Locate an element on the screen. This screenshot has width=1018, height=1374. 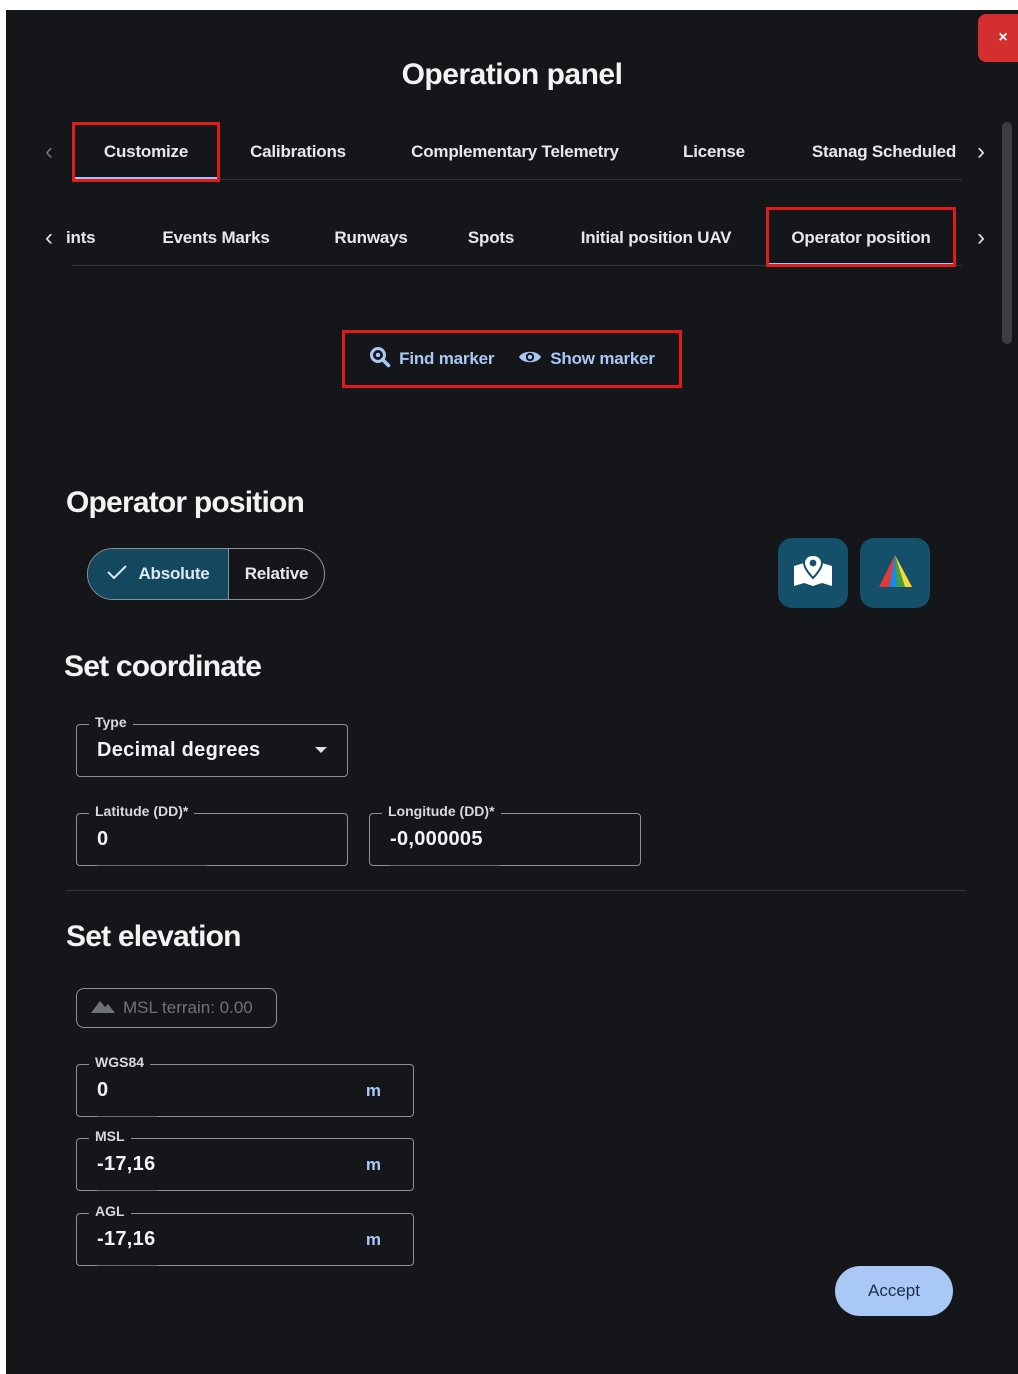
absolute-option: Absolute is located at coordinates (158, 574).